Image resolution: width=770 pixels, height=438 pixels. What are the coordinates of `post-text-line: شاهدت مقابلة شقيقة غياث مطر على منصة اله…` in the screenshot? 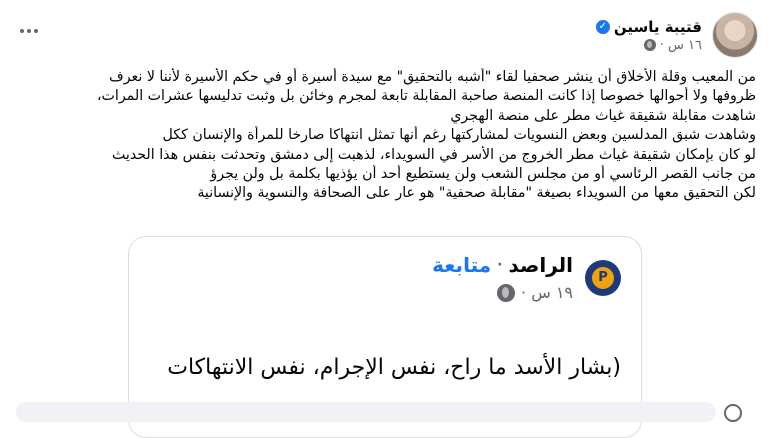 It's located at (603, 115).